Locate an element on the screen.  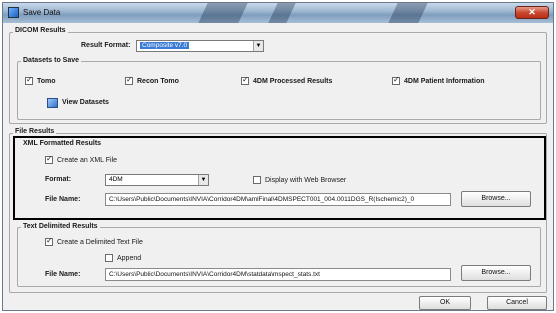
xml-format-label: Format: is located at coordinates (58, 179).